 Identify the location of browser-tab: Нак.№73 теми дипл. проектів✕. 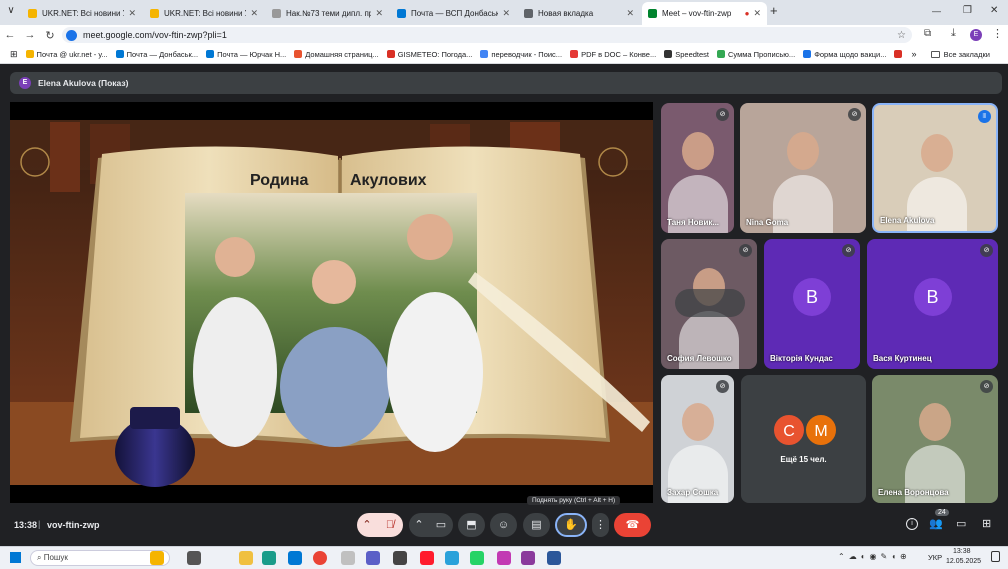
(327, 13).